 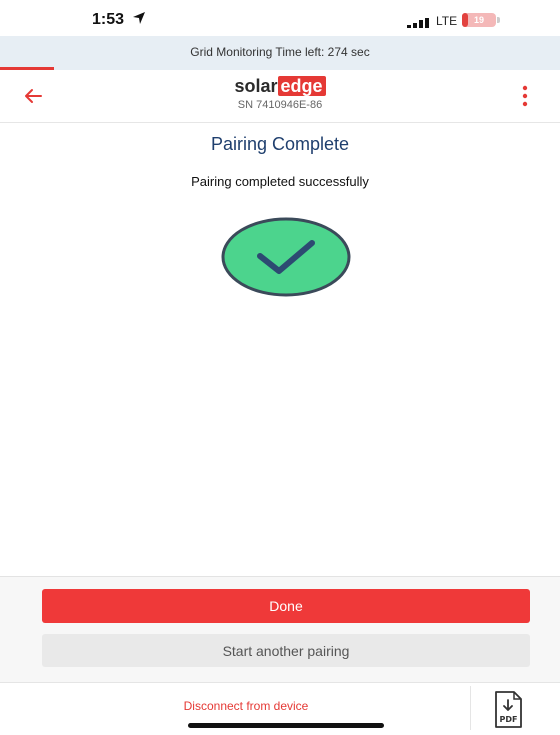 I want to click on success-message: Pairing completed successfully, so click(x=280, y=181).